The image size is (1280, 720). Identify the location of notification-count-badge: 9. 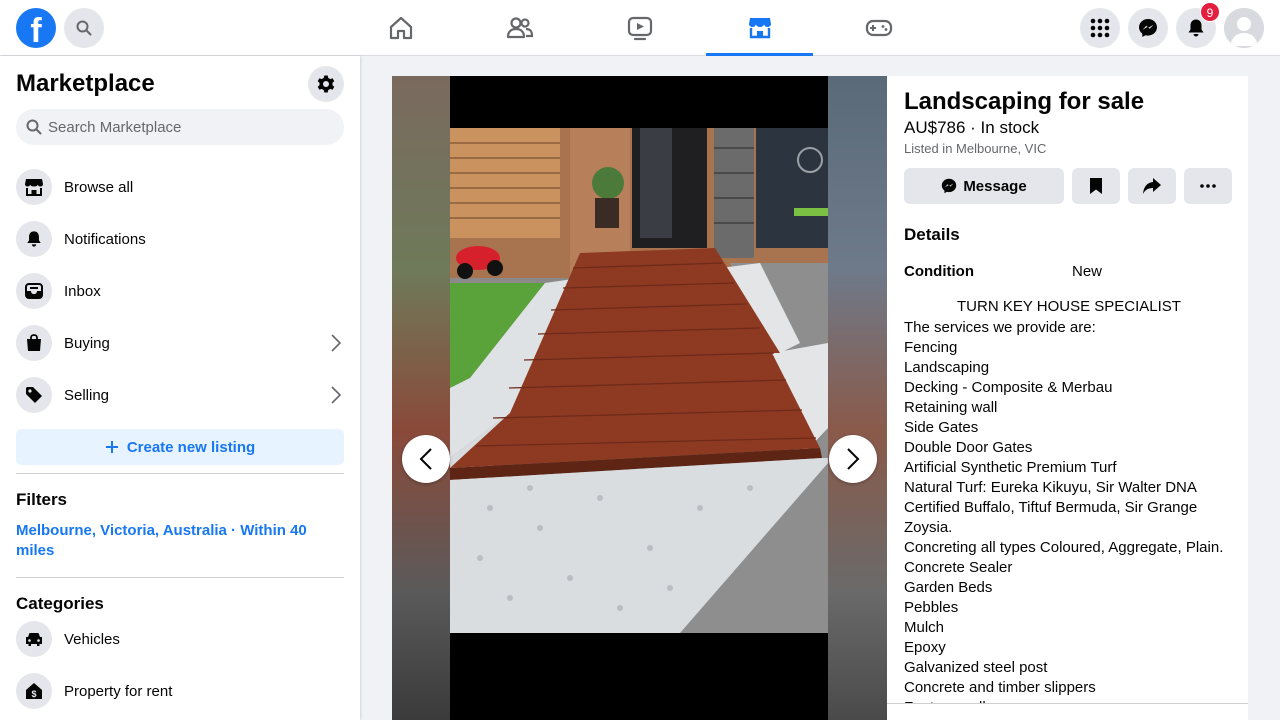
(1210, 12).